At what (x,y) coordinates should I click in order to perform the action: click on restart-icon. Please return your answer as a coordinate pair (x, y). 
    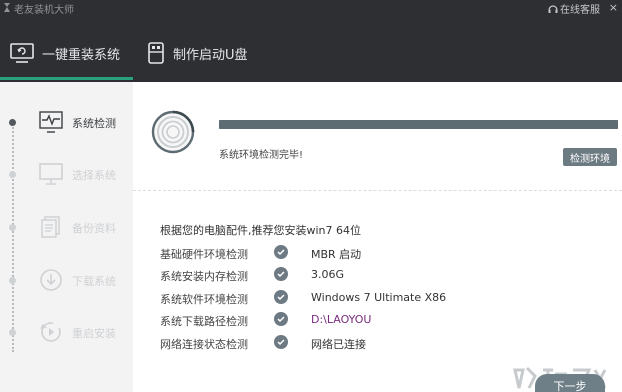
    Looking at the image, I should click on (51, 332).